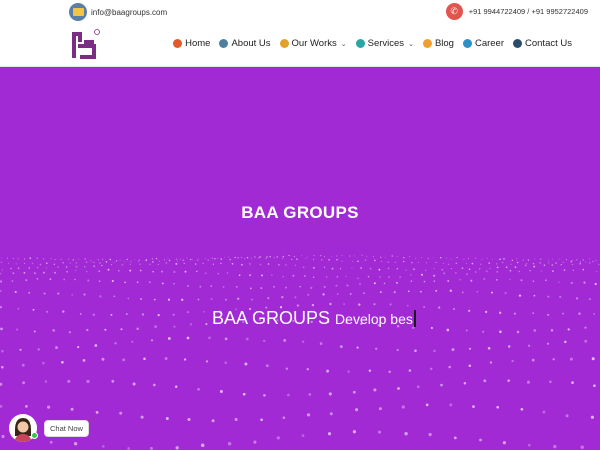 The height and width of the screenshot is (450, 600). Describe the element at coordinates (66, 428) in the screenshot. I see `chat-now-button: Chat Now` at that location.